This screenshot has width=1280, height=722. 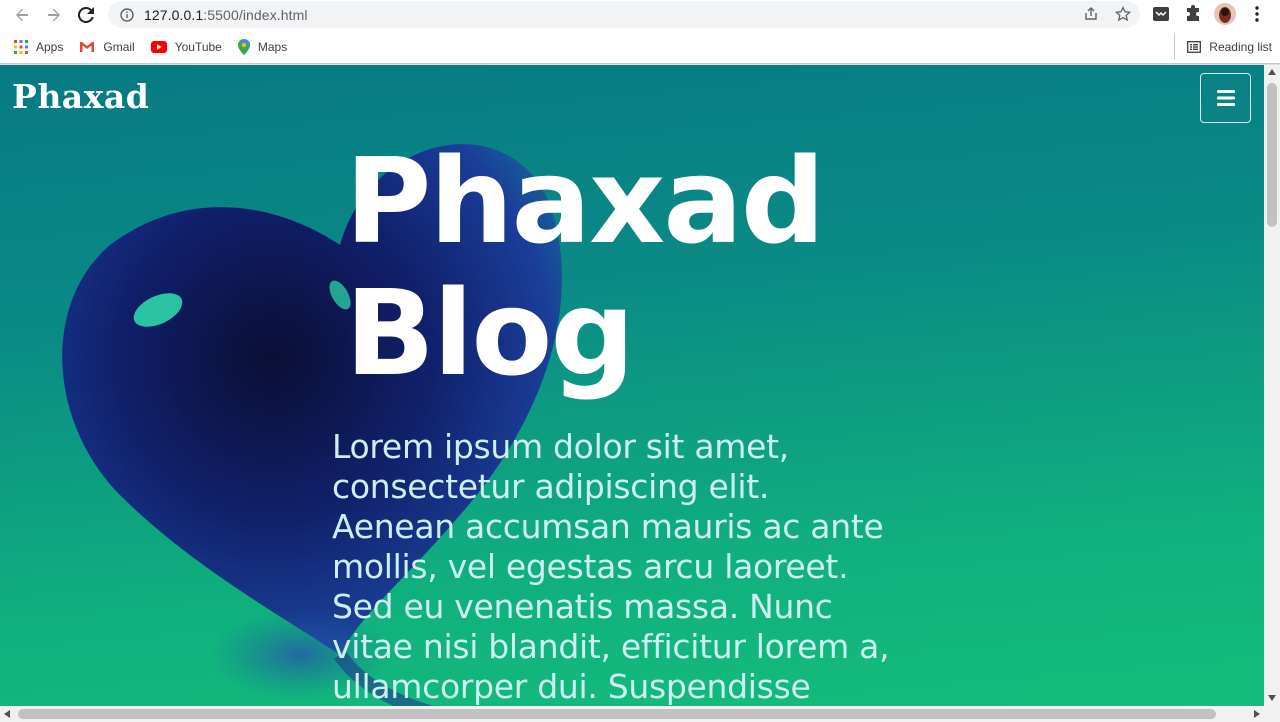 I want to click on horizontal-scrollbar, so click(x=640, y=714).